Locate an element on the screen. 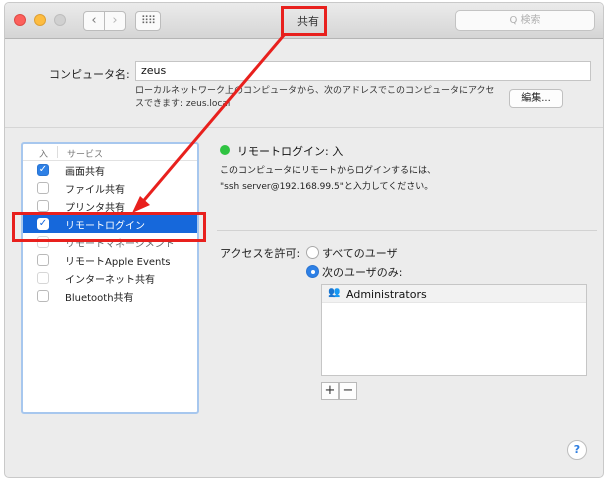 The width and height of the screenshot is (606, 482). title-bar: ‹ › ⠿⠿ 共有 Q 検索 is located at coordinates (304, 21).